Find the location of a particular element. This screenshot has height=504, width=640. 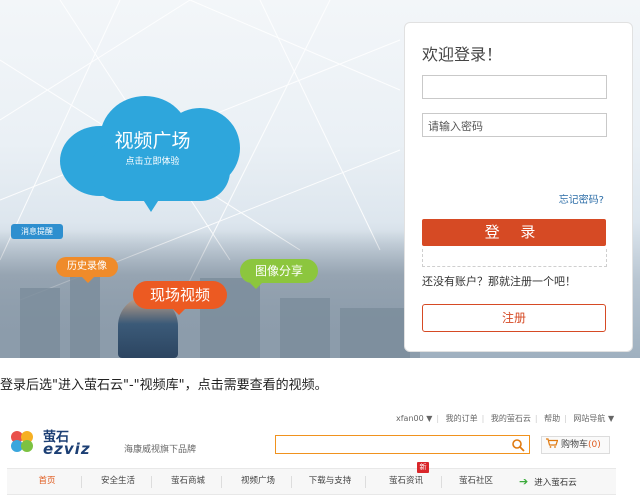

top-links-bar: xfan00 ▼ | 我的订单 | 我的萤石云 | 帮助 | 网站导航 ▼ is located at coordinates (505, 418).